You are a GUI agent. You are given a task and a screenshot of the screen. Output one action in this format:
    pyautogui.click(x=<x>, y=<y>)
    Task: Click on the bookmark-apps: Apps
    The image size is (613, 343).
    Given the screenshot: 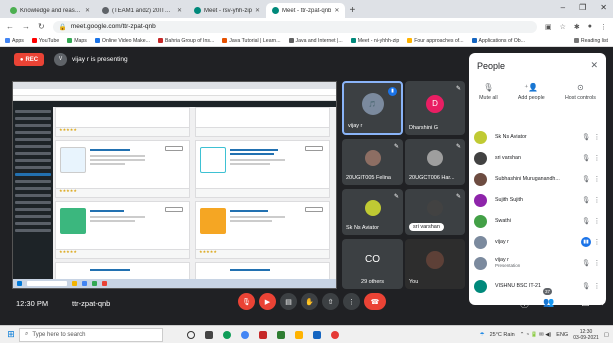 What is the action you would take?
    pyautogui.click(x=14, y=41)
    